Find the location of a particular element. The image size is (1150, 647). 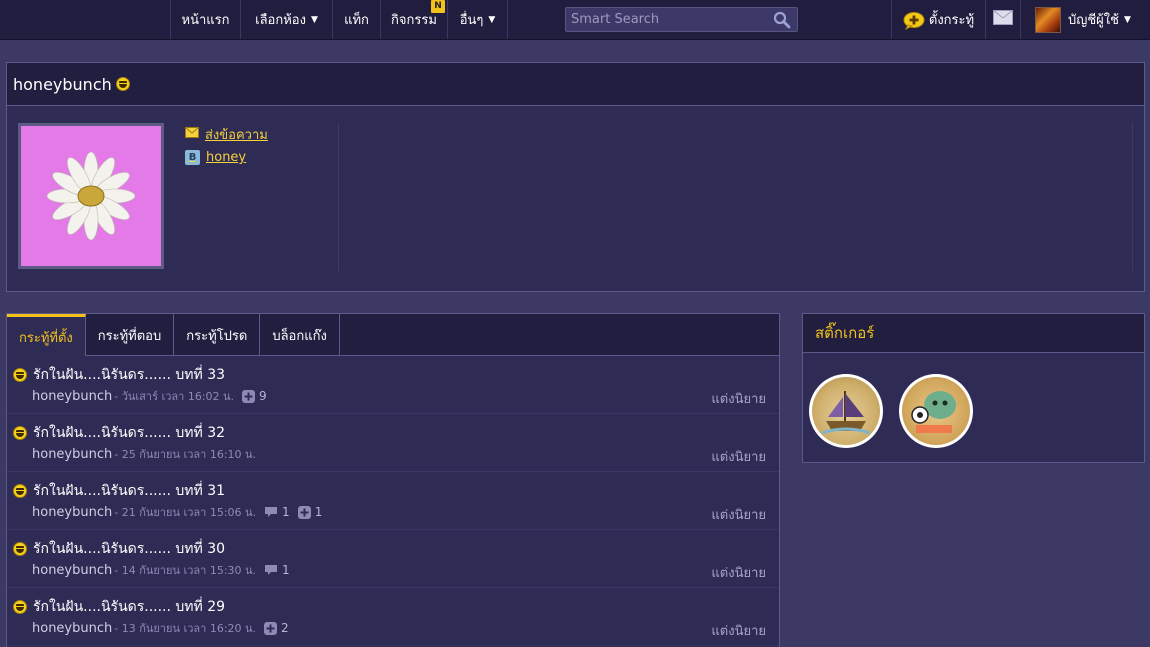

profile-links: ส่งข้อความ B honey is located at coordinates (226, 146).